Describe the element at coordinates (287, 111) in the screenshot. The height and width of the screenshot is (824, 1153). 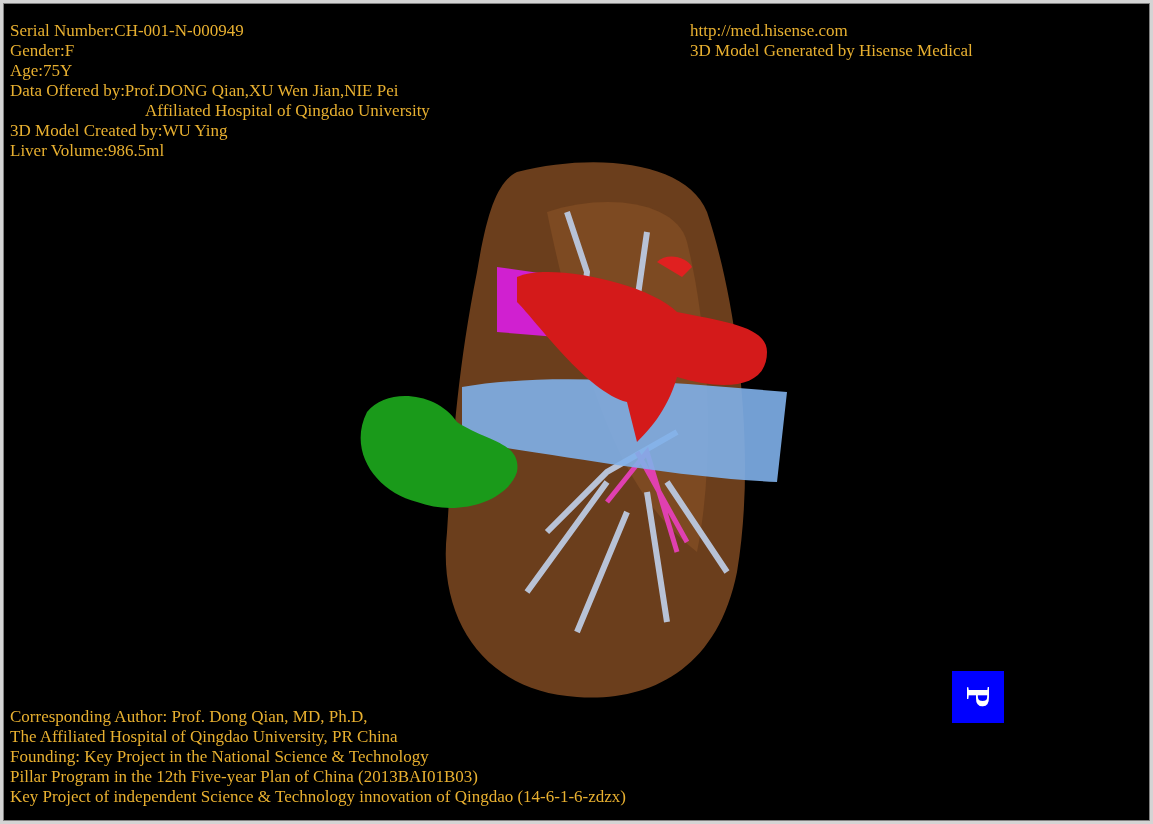
I see `info-text: Affiliated Hospital of Qingdao University` at that location.